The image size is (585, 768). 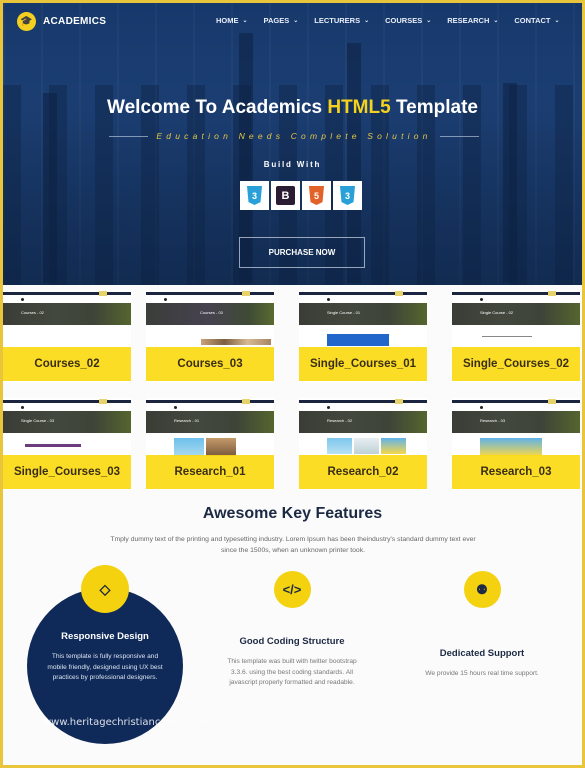 I want to click on tech-badge-css3: 3, so click(x=254, y=195).